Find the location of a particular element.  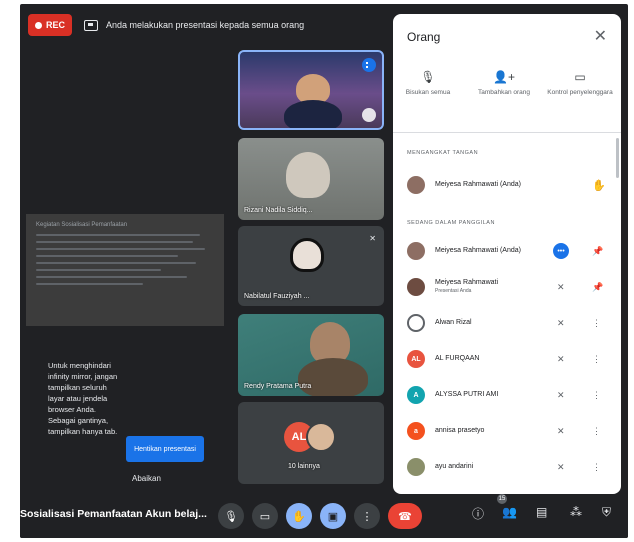

more-options-button: ⋮ is located at coordinates (367, 516).